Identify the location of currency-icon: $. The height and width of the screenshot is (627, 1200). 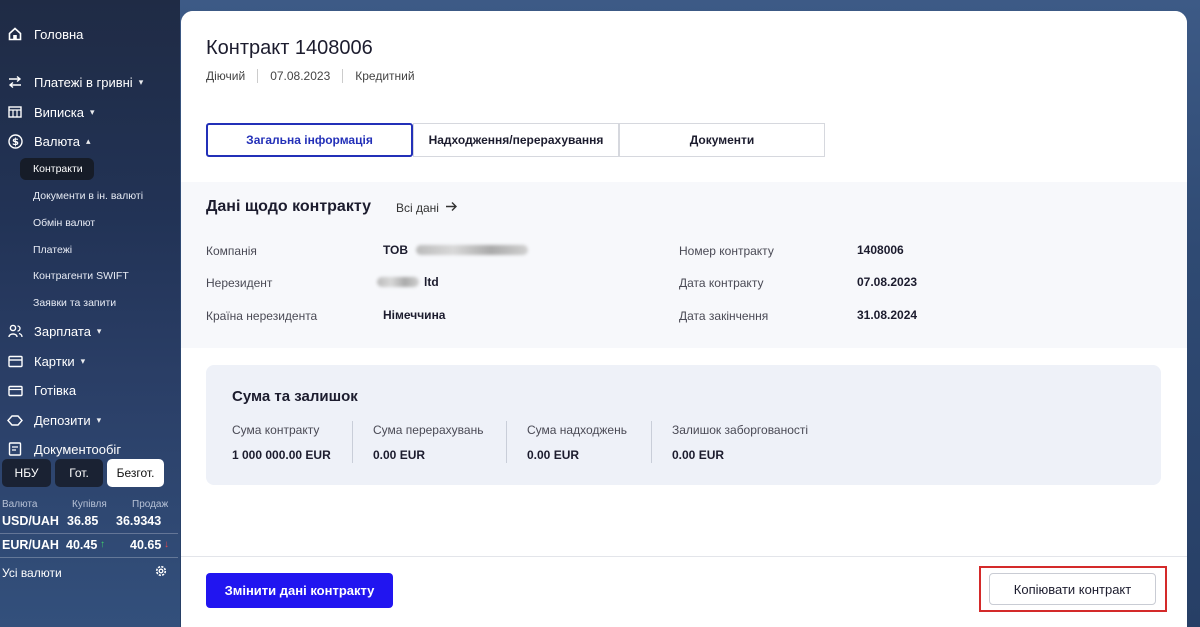
(15, 141).